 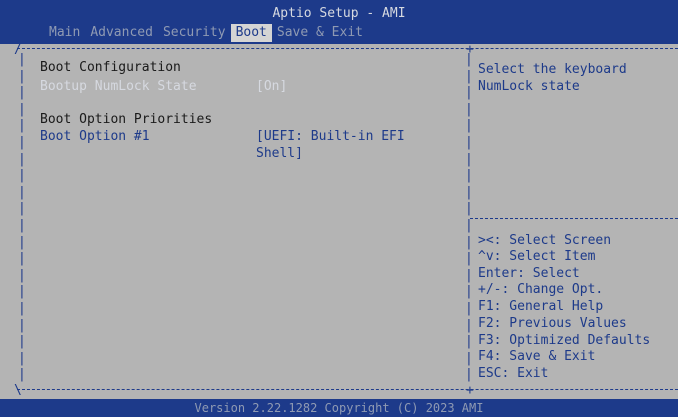 What do you see at coordinates (564, 340) in the screenshot?
I see `help-key-f3: F3: Optimized Defaults` at bounding box center [564, 340].